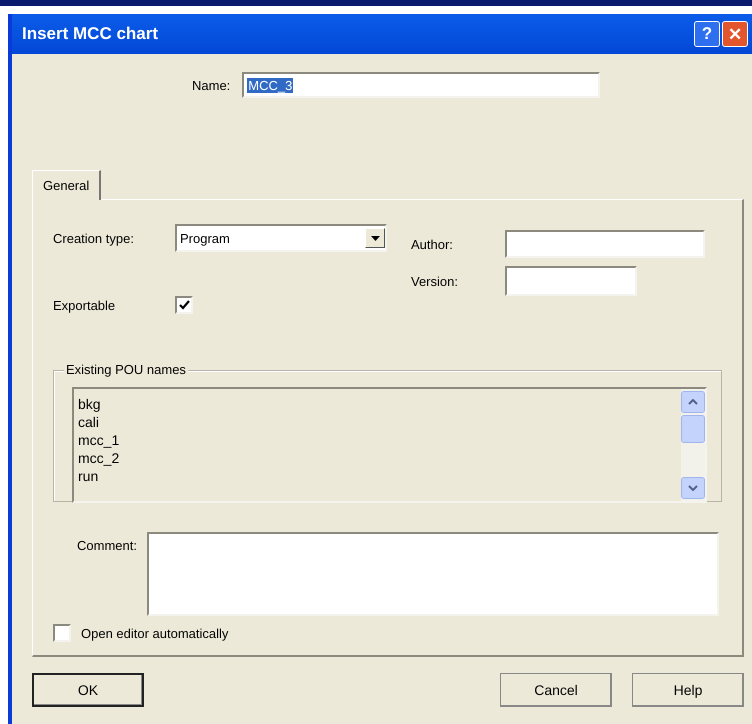 This screenshot has width=752, height=724. I want to click on creation-type-label: Creation type:, so click(94, 238).